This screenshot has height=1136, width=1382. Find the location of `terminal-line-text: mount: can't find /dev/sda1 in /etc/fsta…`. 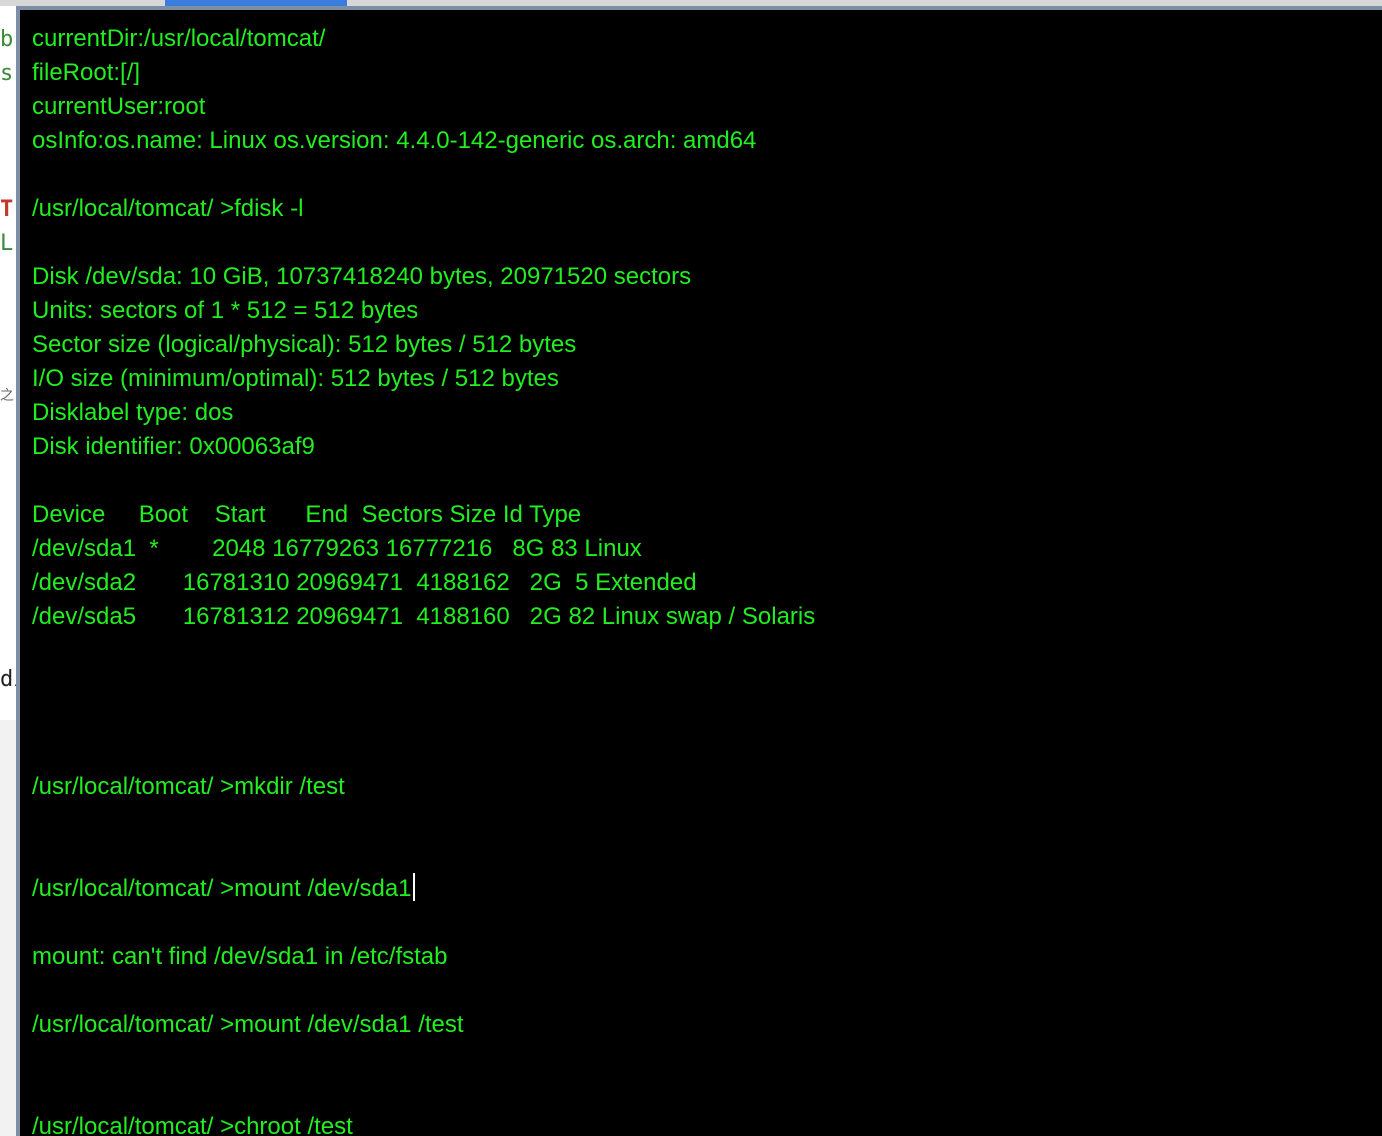

terminal-line-text: mount: can't find /dev/sda1 in /etc/fsta… is located at coordinates (240, 956).